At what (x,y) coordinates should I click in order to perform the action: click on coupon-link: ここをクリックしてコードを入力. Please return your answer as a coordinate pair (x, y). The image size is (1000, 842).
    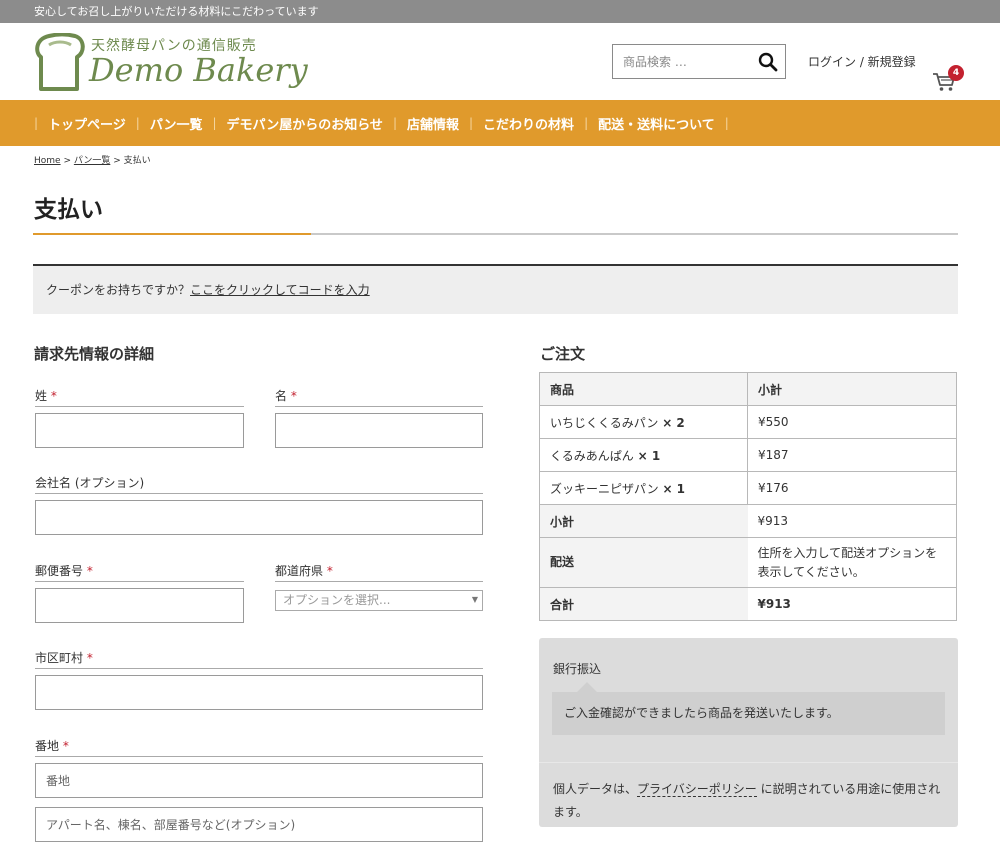
    Looking at the image, I should click on (280, 290).